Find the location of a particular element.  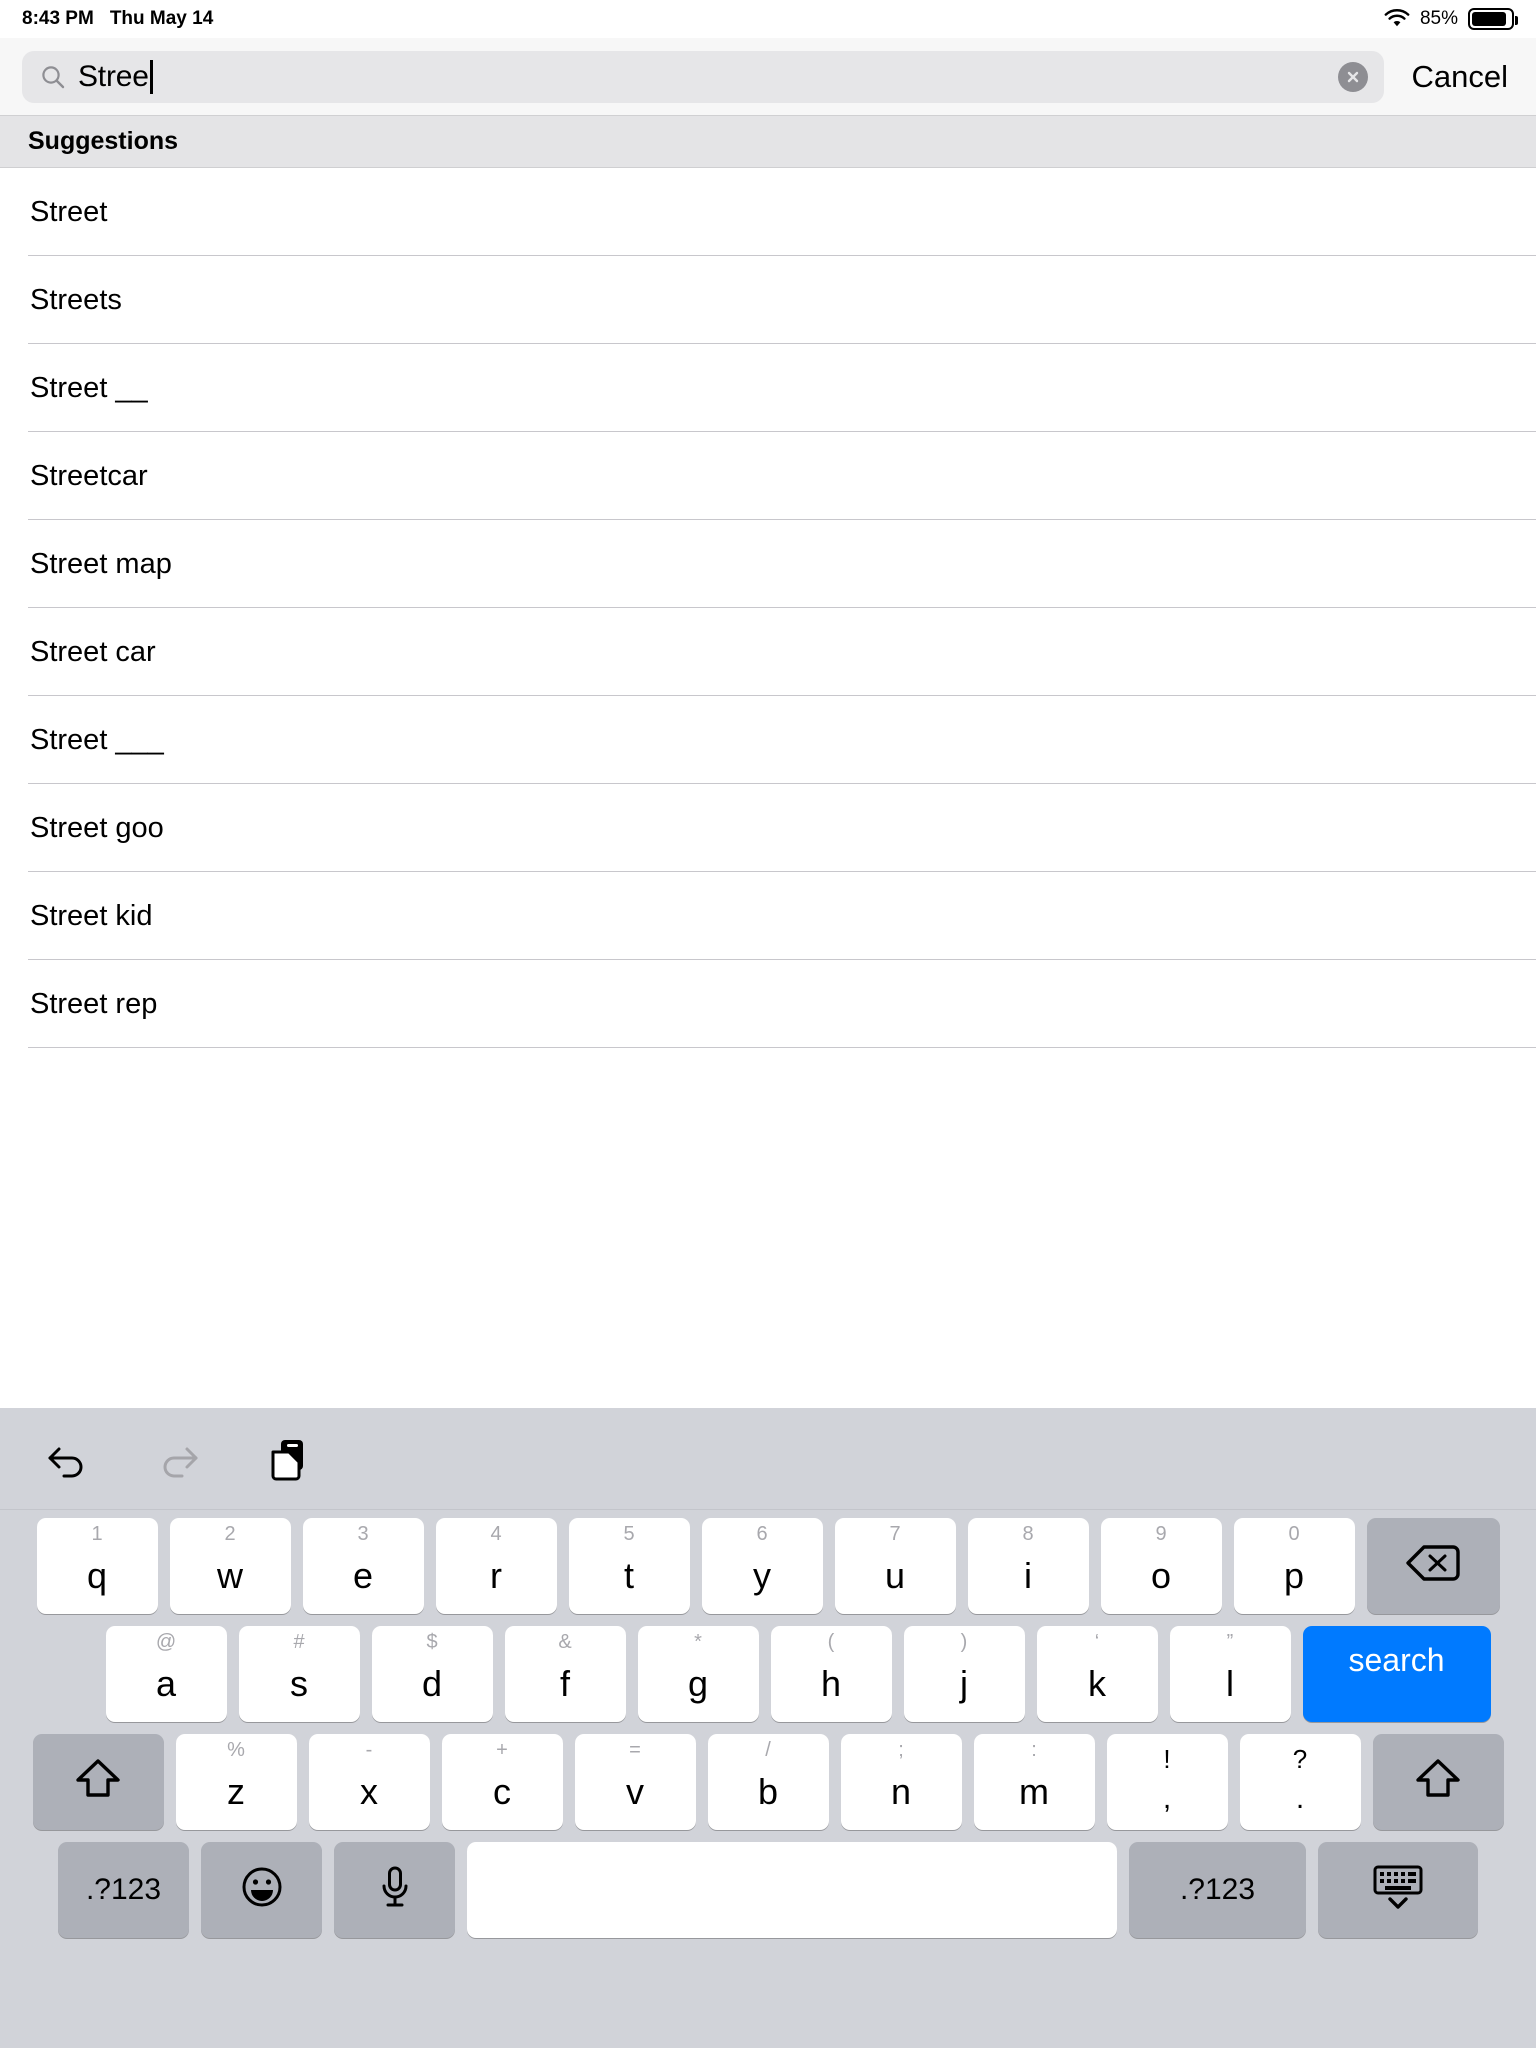

backspace-key is located at coordinates (1433, 1566).